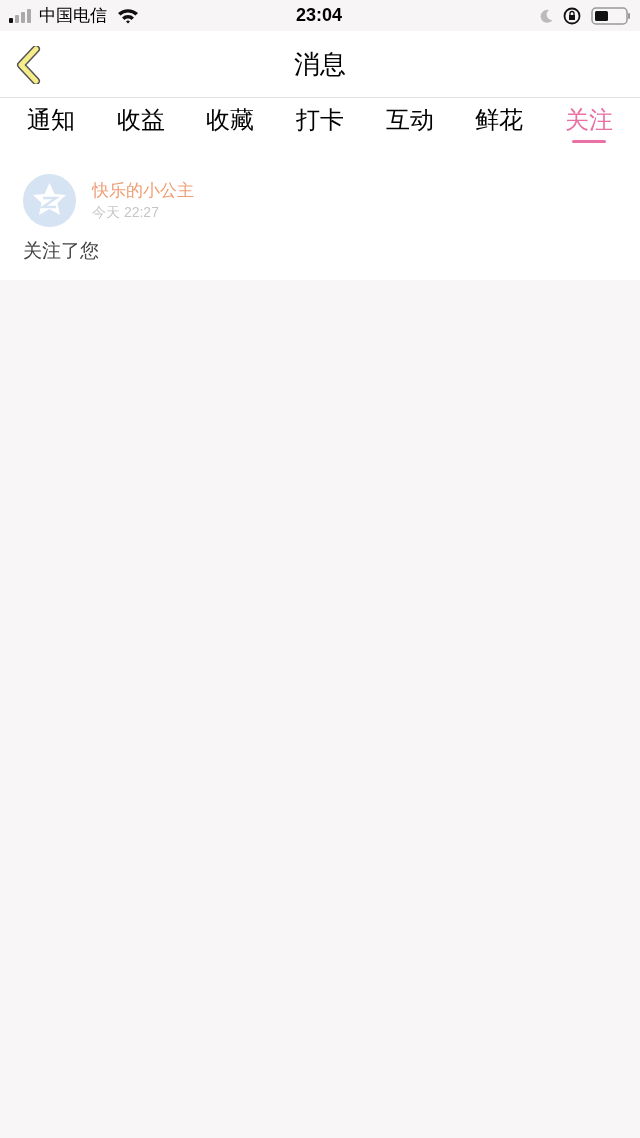 This screenshot has width=640, height=1138. Describe the element at coordinates (50, 120) in the screenshot. I see `tab: 通知` at that location.